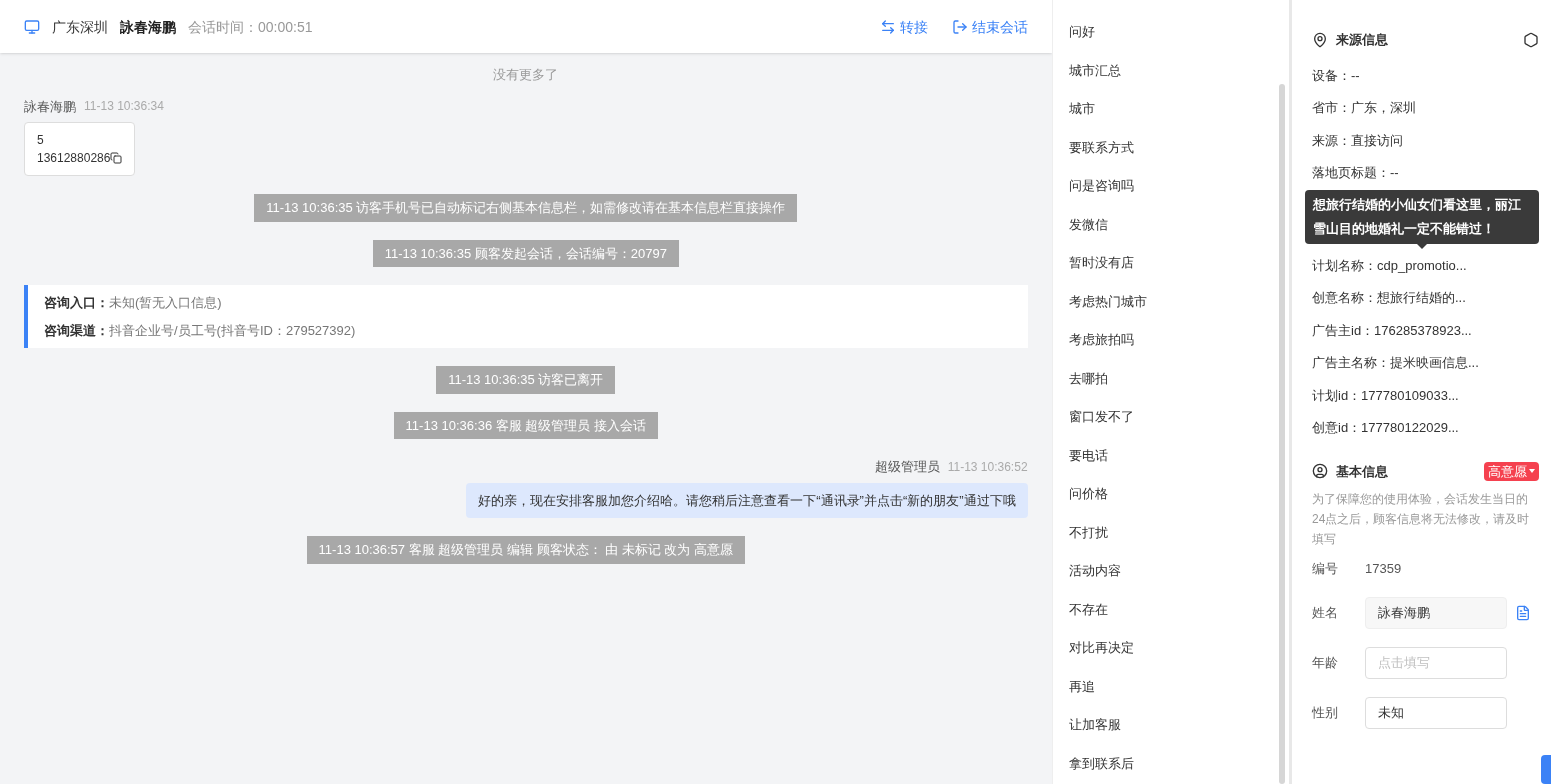 This screenshot has width=1551, height=784. I want to click on info-label: 咨询入口：, so click(76, 303).